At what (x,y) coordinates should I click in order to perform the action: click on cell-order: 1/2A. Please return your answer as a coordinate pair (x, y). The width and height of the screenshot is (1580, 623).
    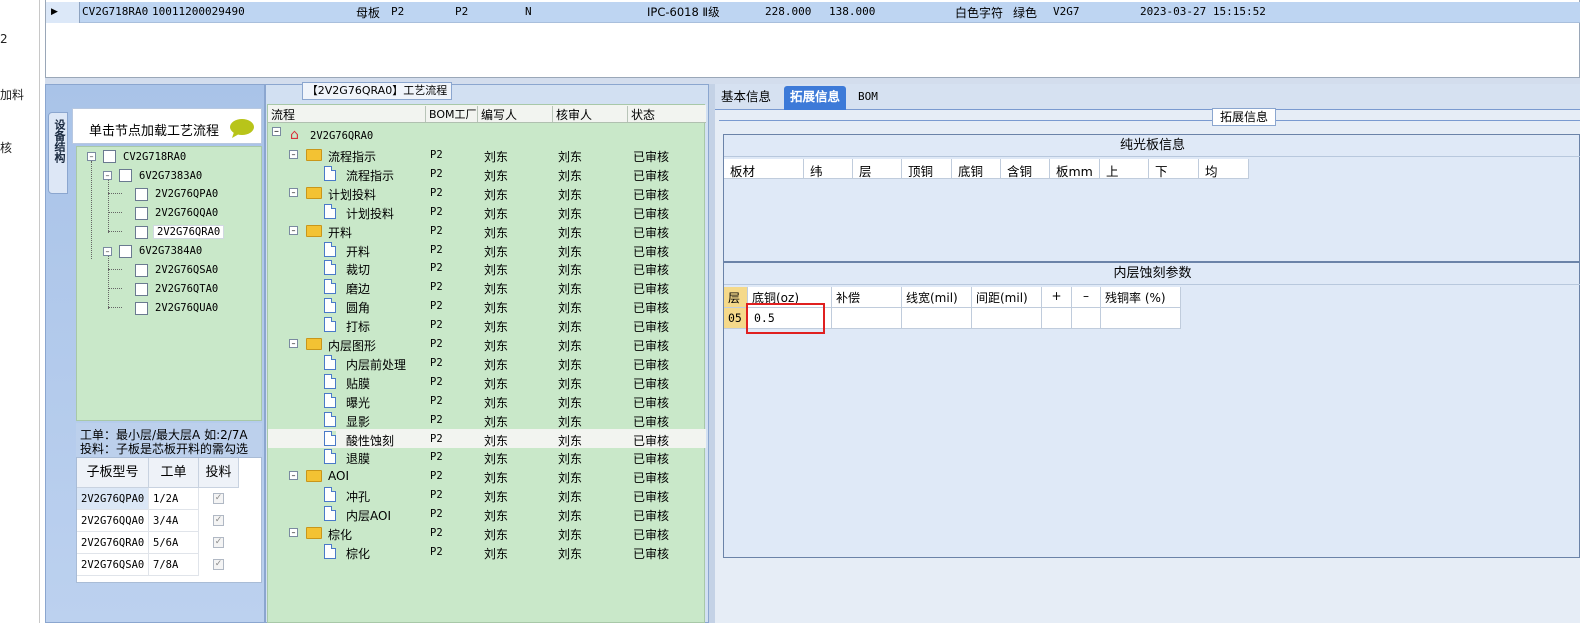
    Looking at the image, I should click on (174, 499).